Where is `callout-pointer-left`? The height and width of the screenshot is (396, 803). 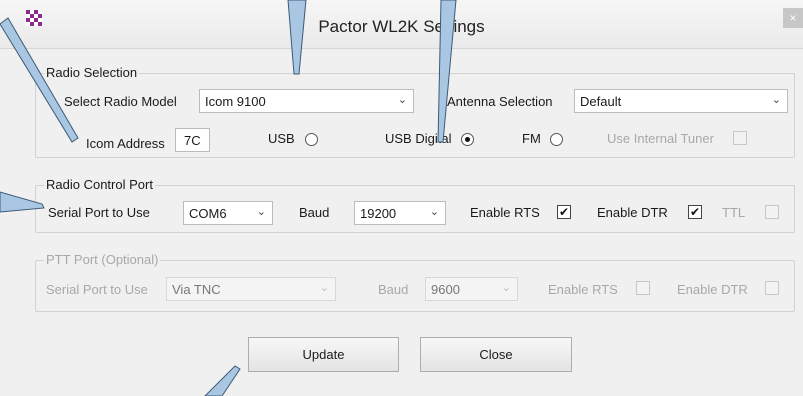
callout-pointer-left is located at coordinates (22, 202).